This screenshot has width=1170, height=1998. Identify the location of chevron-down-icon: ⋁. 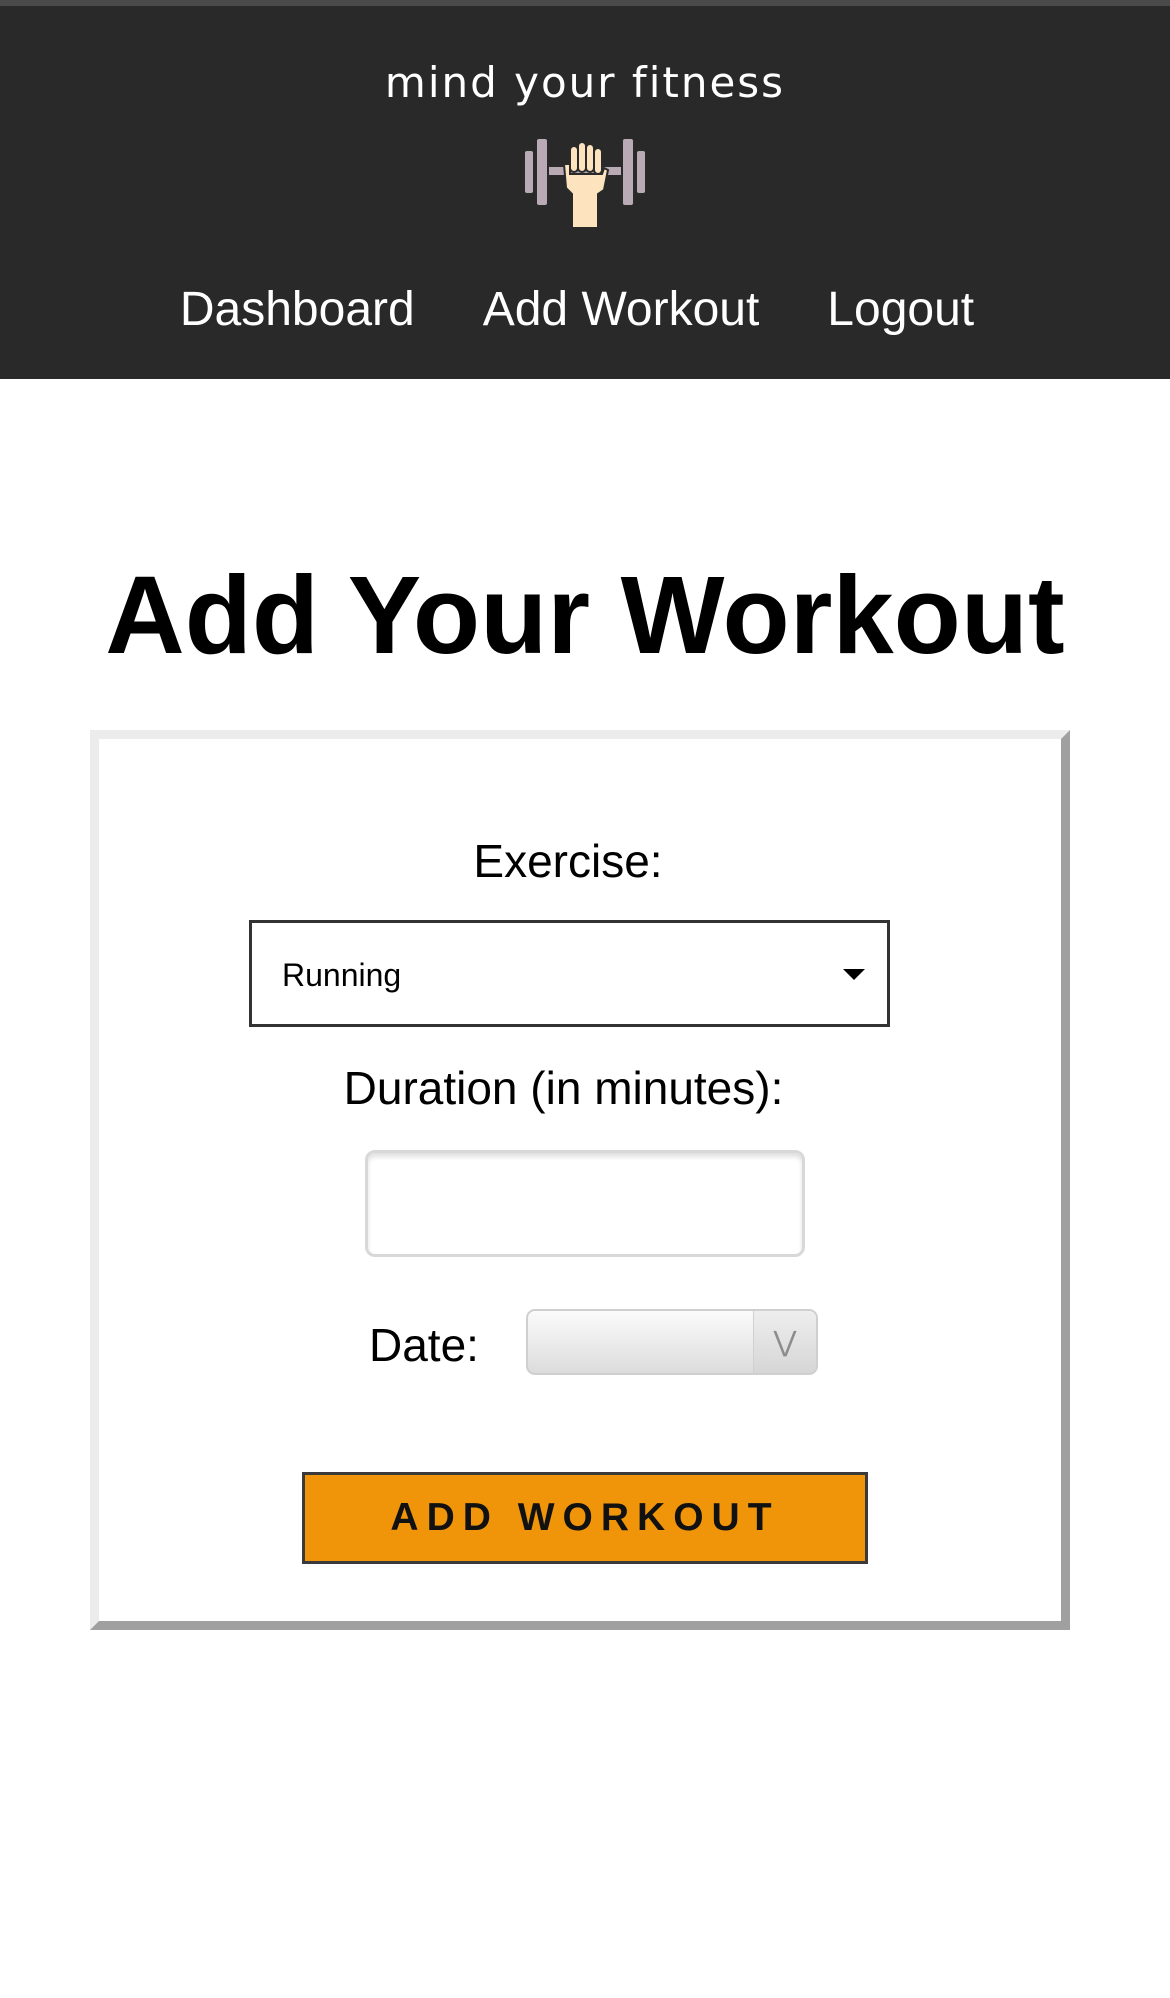
(784, 1342).